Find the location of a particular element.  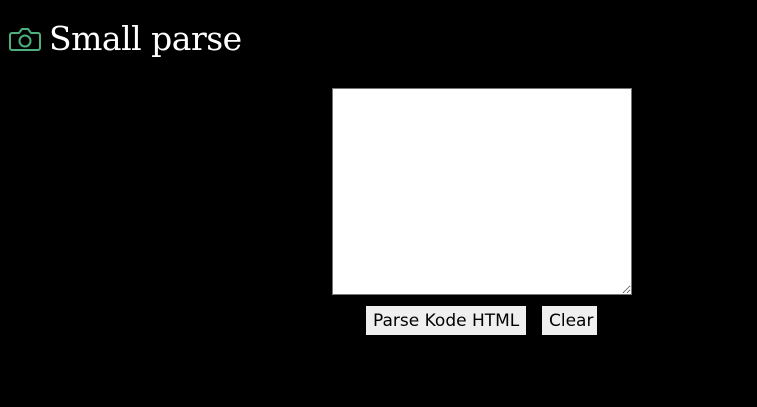

camera-icon is located at coordinates (25, 39).